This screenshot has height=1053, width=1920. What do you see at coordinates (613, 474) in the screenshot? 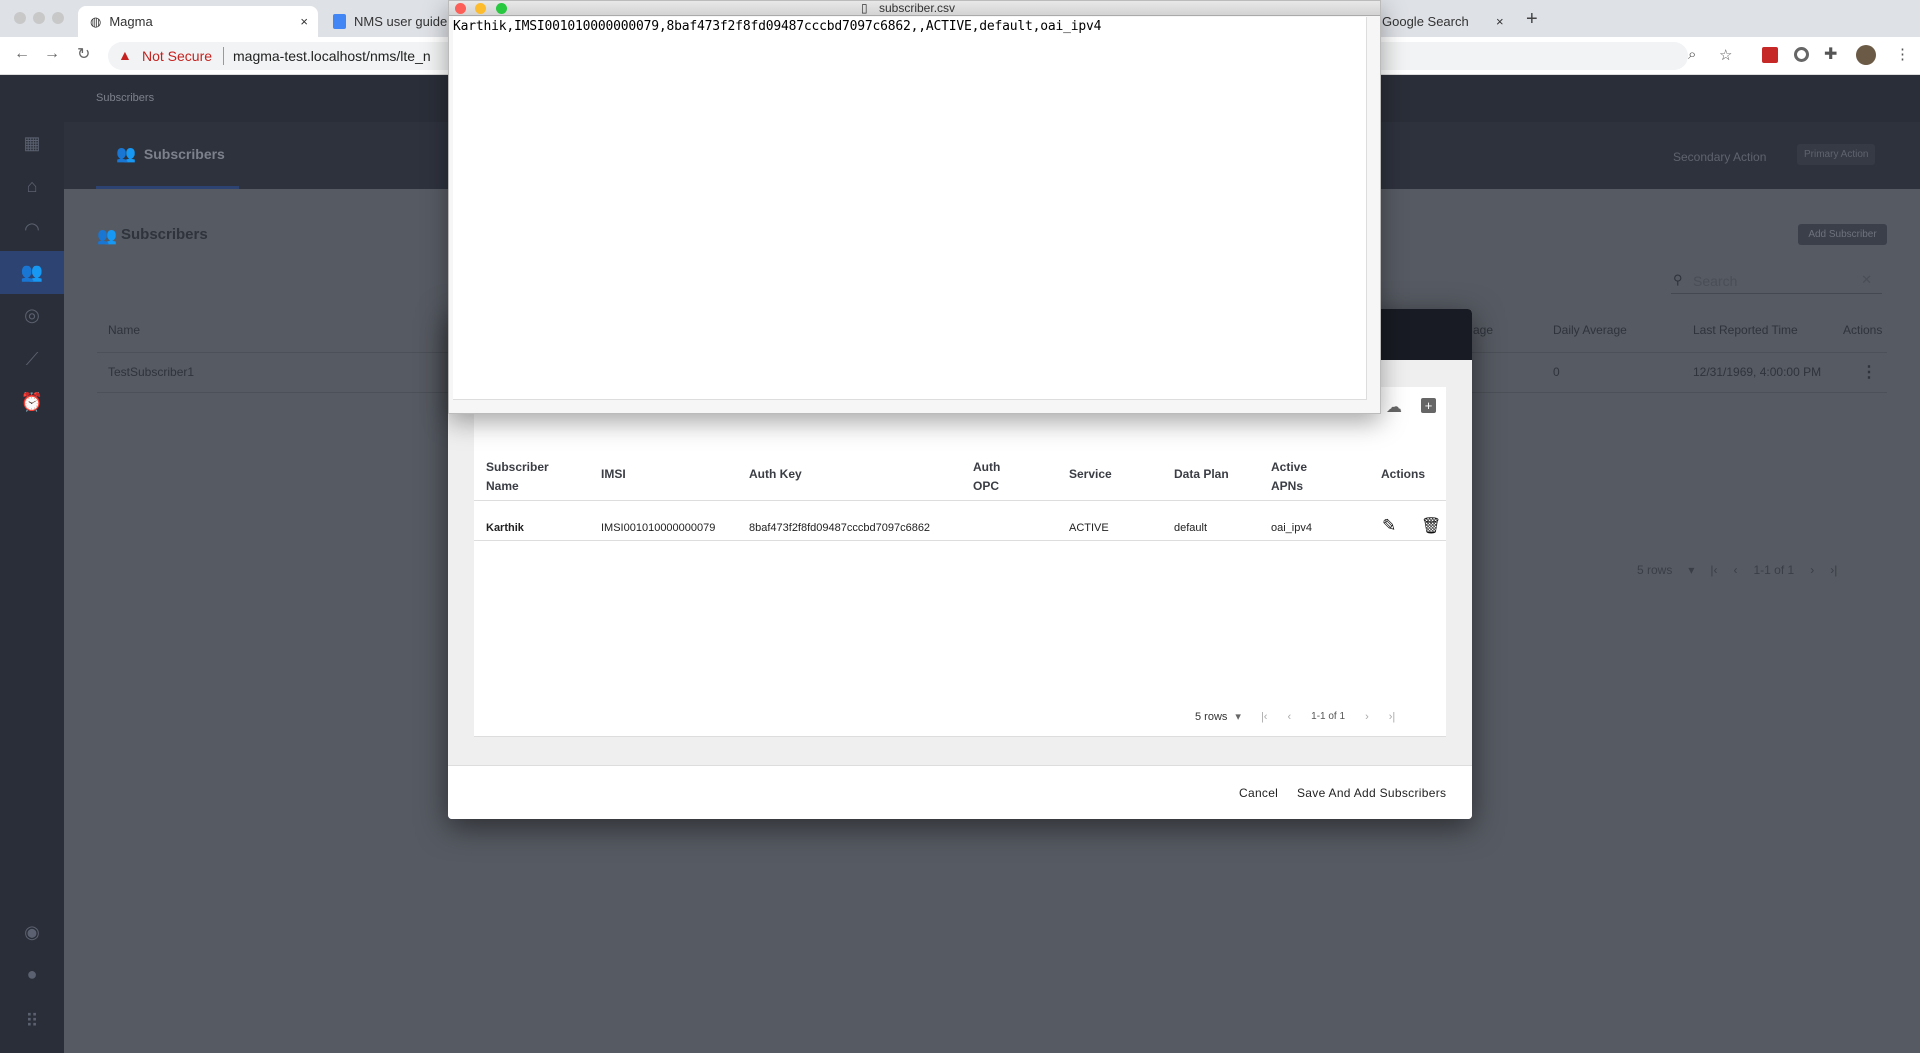
I see `column-header: IMSI` at bounding box center [613, 474].